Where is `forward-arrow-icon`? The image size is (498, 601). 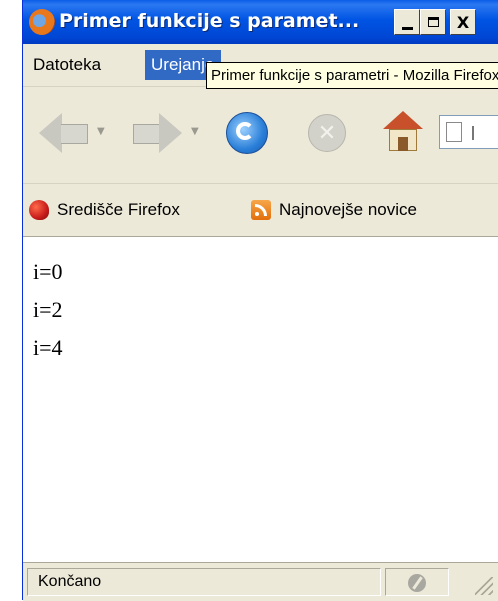
forward-arrow-icon is located at coordinates (170, 133).